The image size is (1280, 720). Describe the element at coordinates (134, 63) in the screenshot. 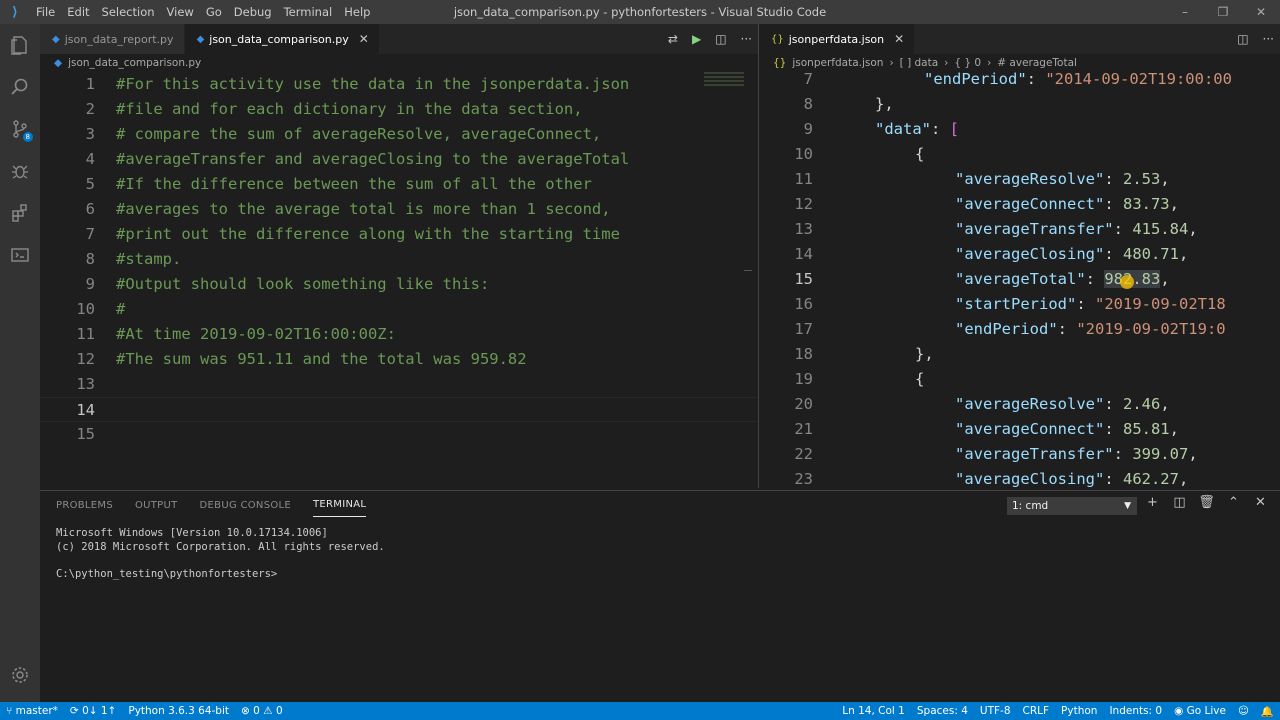

I see `breadcrumb-file: json_data_comparison.py` at that location.